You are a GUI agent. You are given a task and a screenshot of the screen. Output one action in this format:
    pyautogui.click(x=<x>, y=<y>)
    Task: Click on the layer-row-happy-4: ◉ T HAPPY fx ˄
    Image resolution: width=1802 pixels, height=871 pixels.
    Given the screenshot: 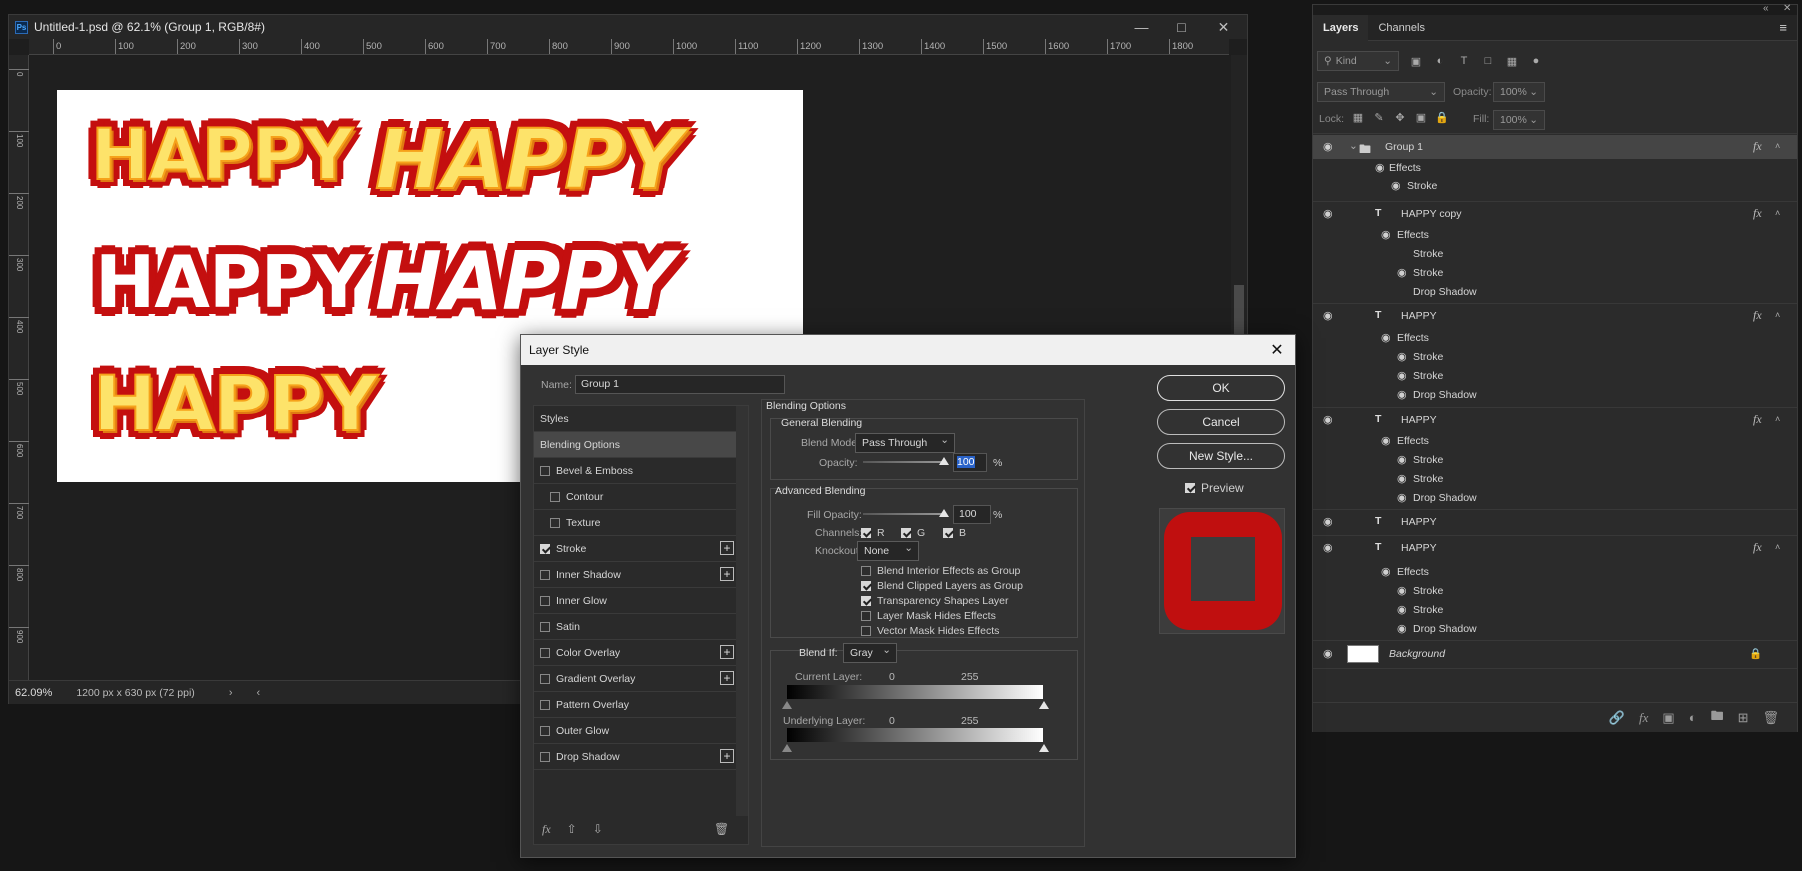 What is the action you would take?
    pyautogui.click(x=1555, y=548)
    